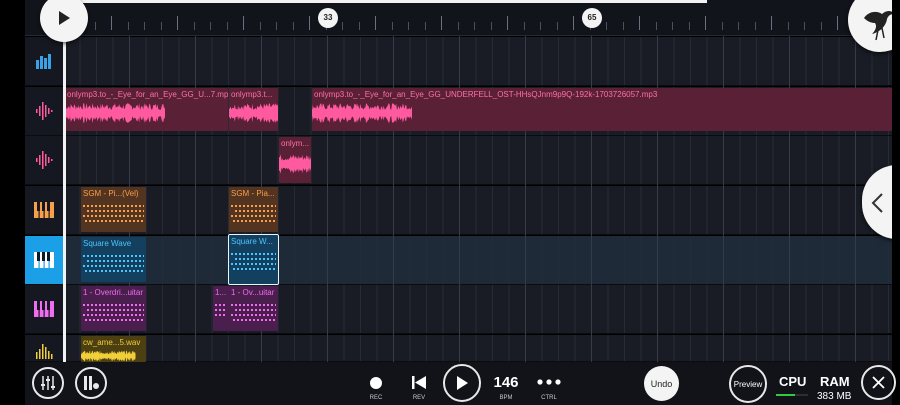 Image resolution: width=900 pixels, height=405 pixels. I want to click on chevron-left-icon, so click(877, 203).